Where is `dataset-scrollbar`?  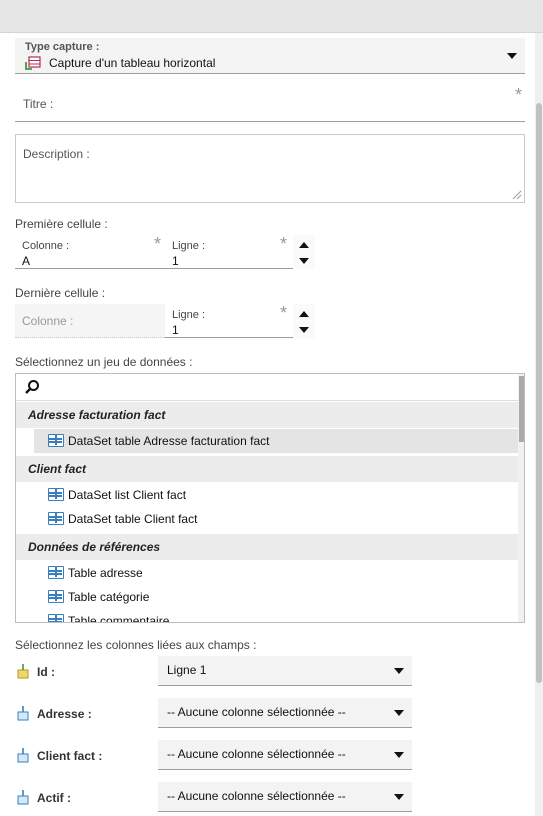 dataset-scrollbar is located at coordinates (521, 498).